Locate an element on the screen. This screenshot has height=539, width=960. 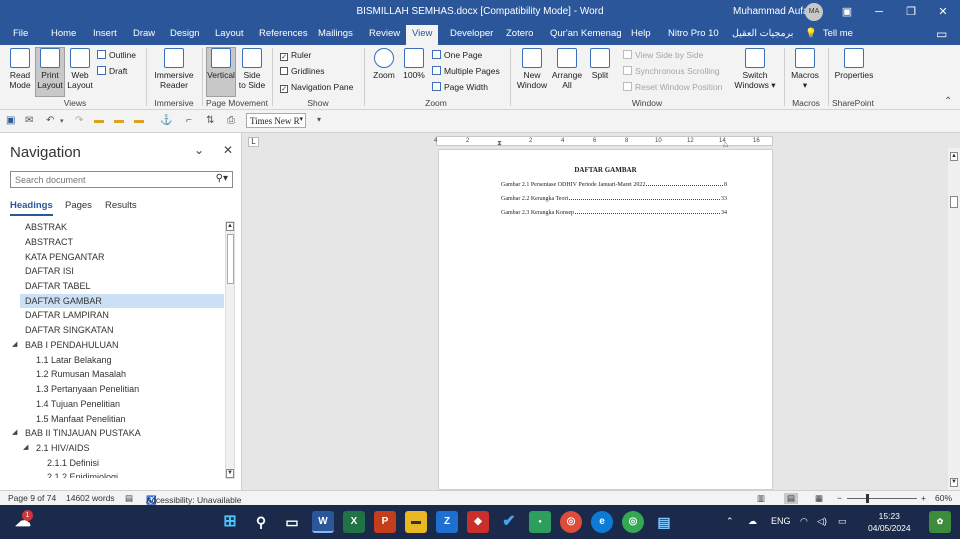
zoom-level: 60% is located at coordinates (943, 498).